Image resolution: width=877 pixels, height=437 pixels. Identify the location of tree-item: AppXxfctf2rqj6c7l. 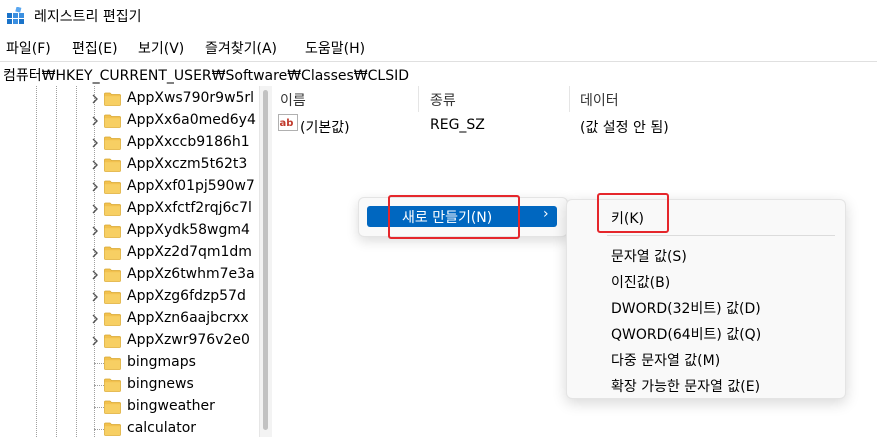
(134, 209).